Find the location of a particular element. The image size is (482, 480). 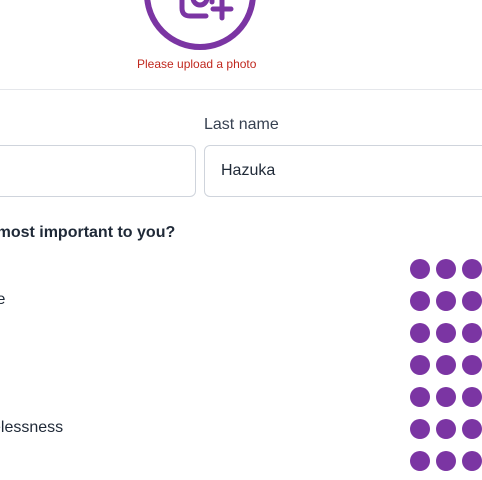

section-divider is located at coordinates (241, 89).